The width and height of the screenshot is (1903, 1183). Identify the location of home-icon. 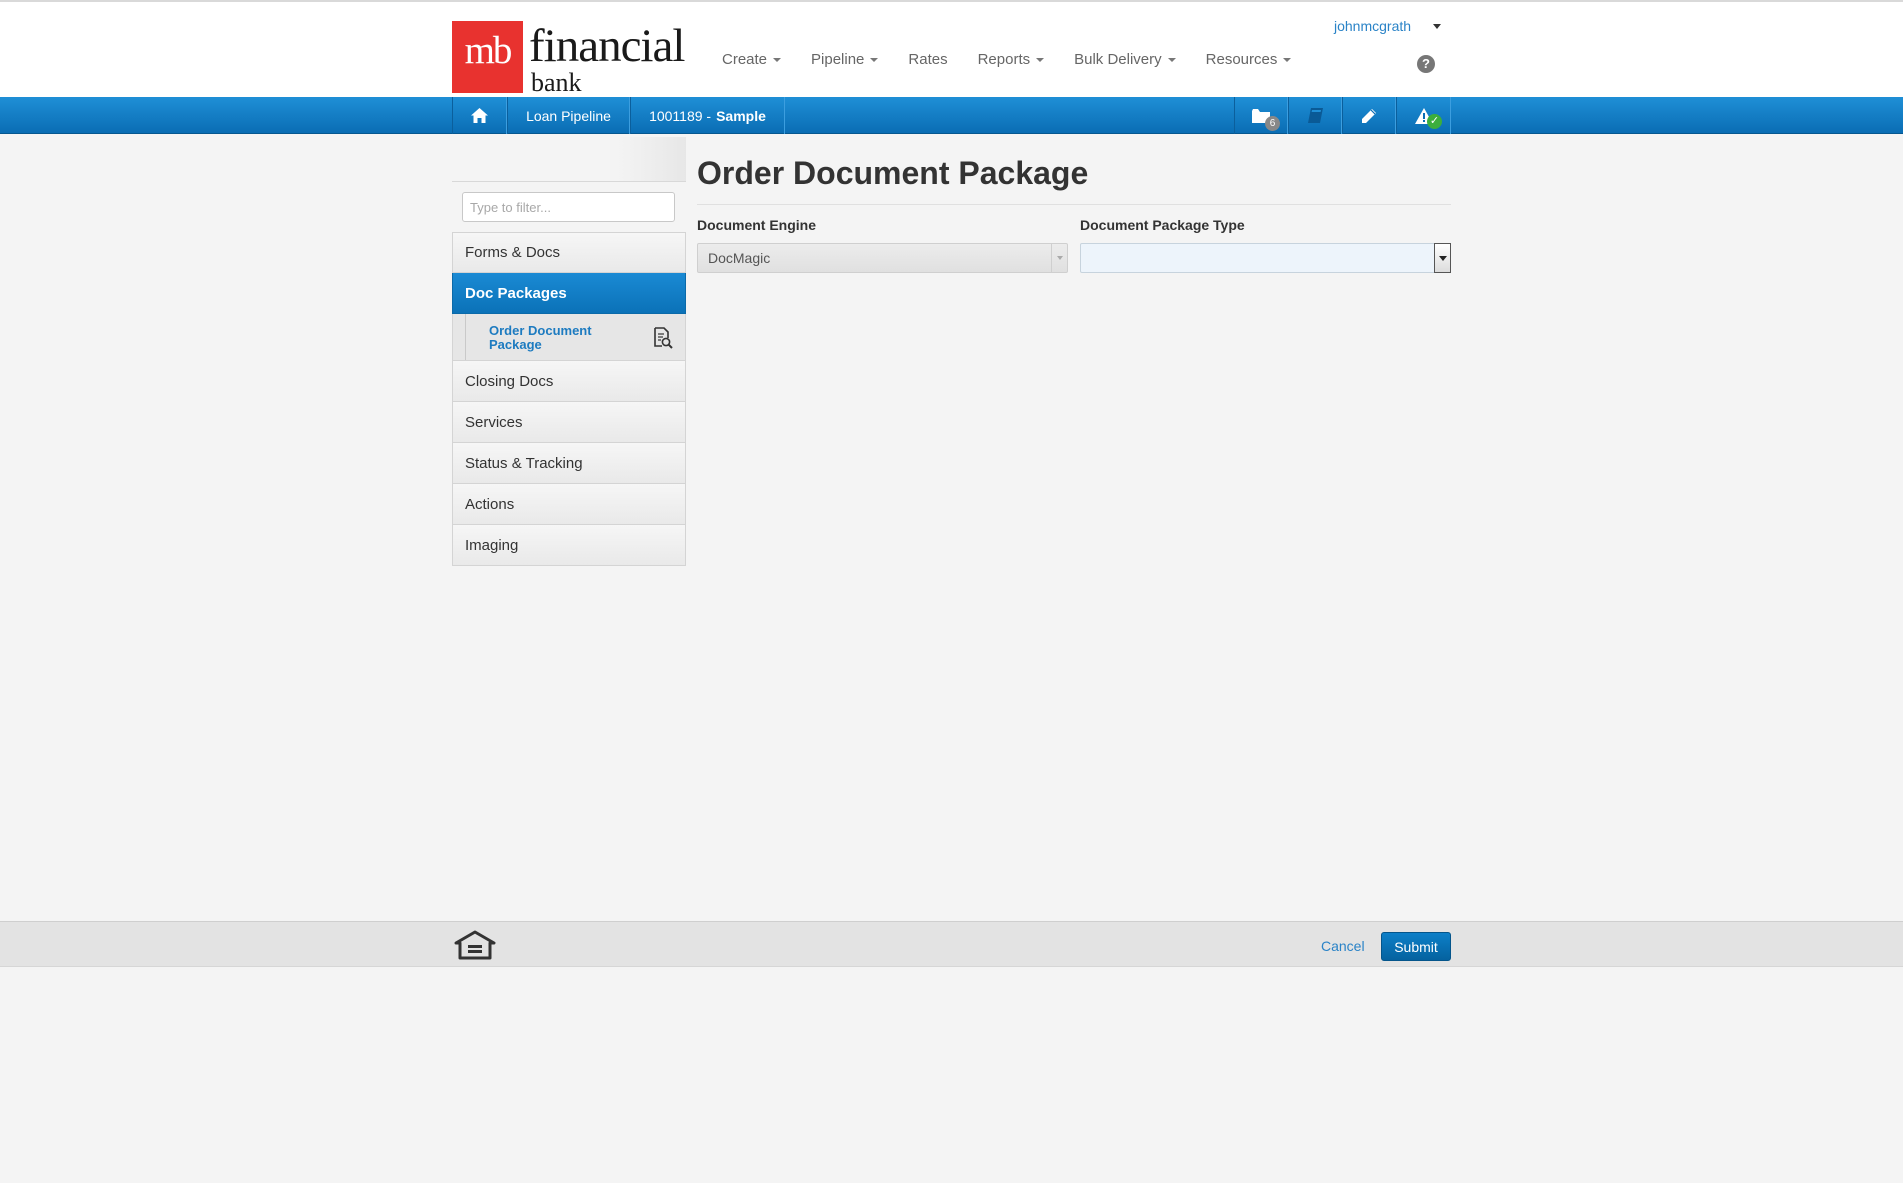
(479, 115).